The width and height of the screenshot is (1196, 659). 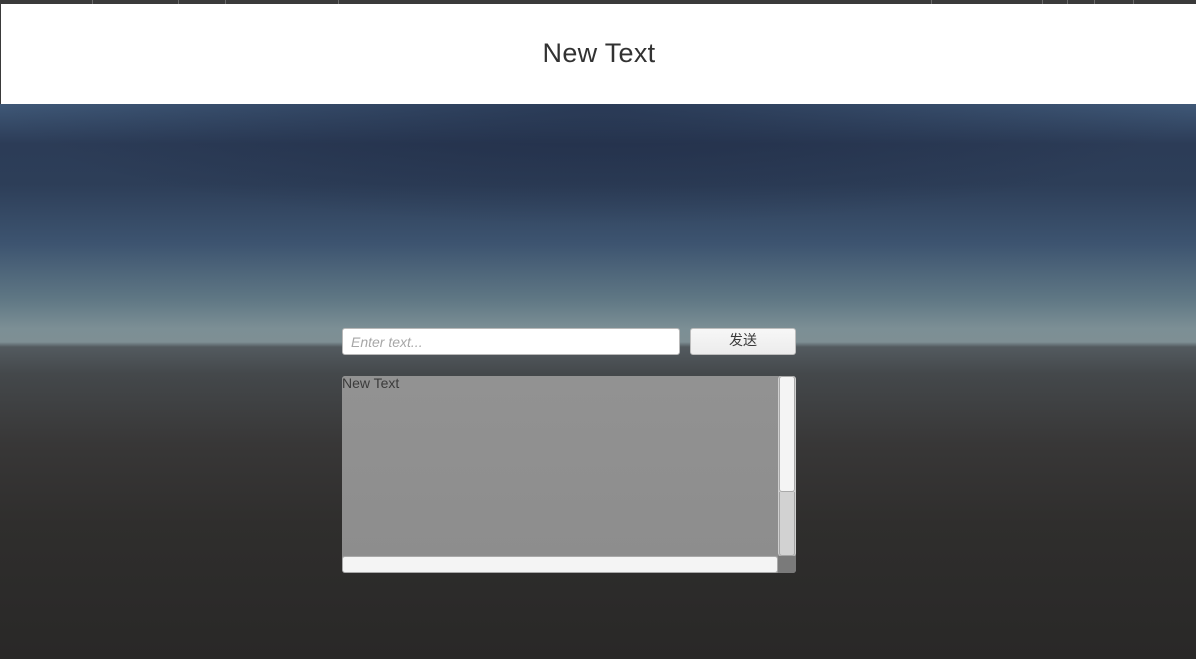 What do you see at coordinates (511, 341) in the screenshot?
I see `message-input` at bounding box center [511, 341].